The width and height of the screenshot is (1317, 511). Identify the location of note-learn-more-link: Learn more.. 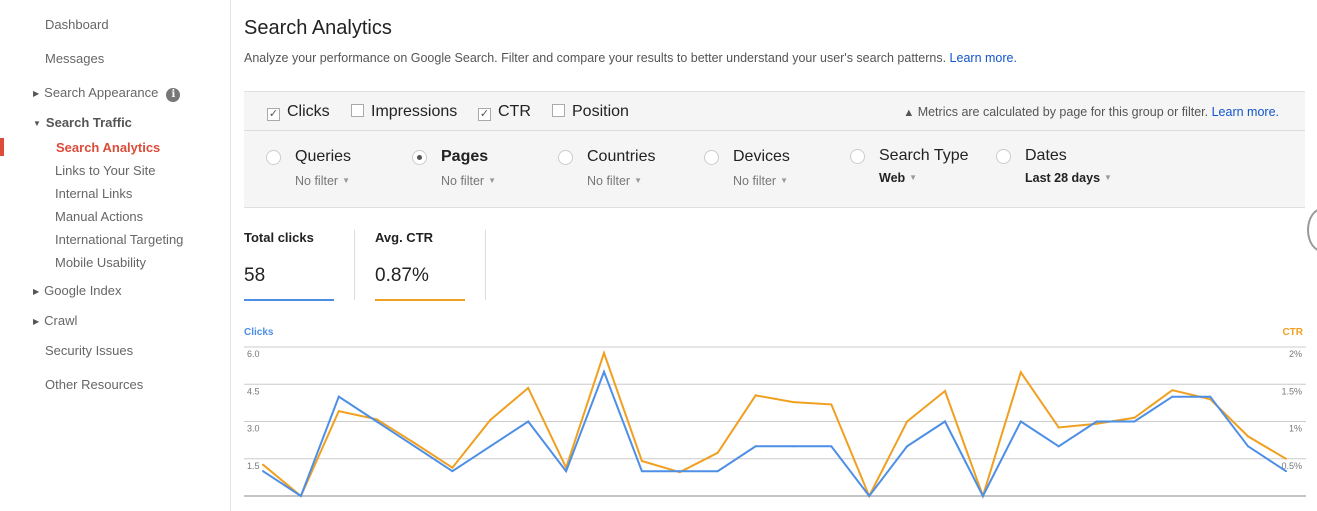
(1245, 112).